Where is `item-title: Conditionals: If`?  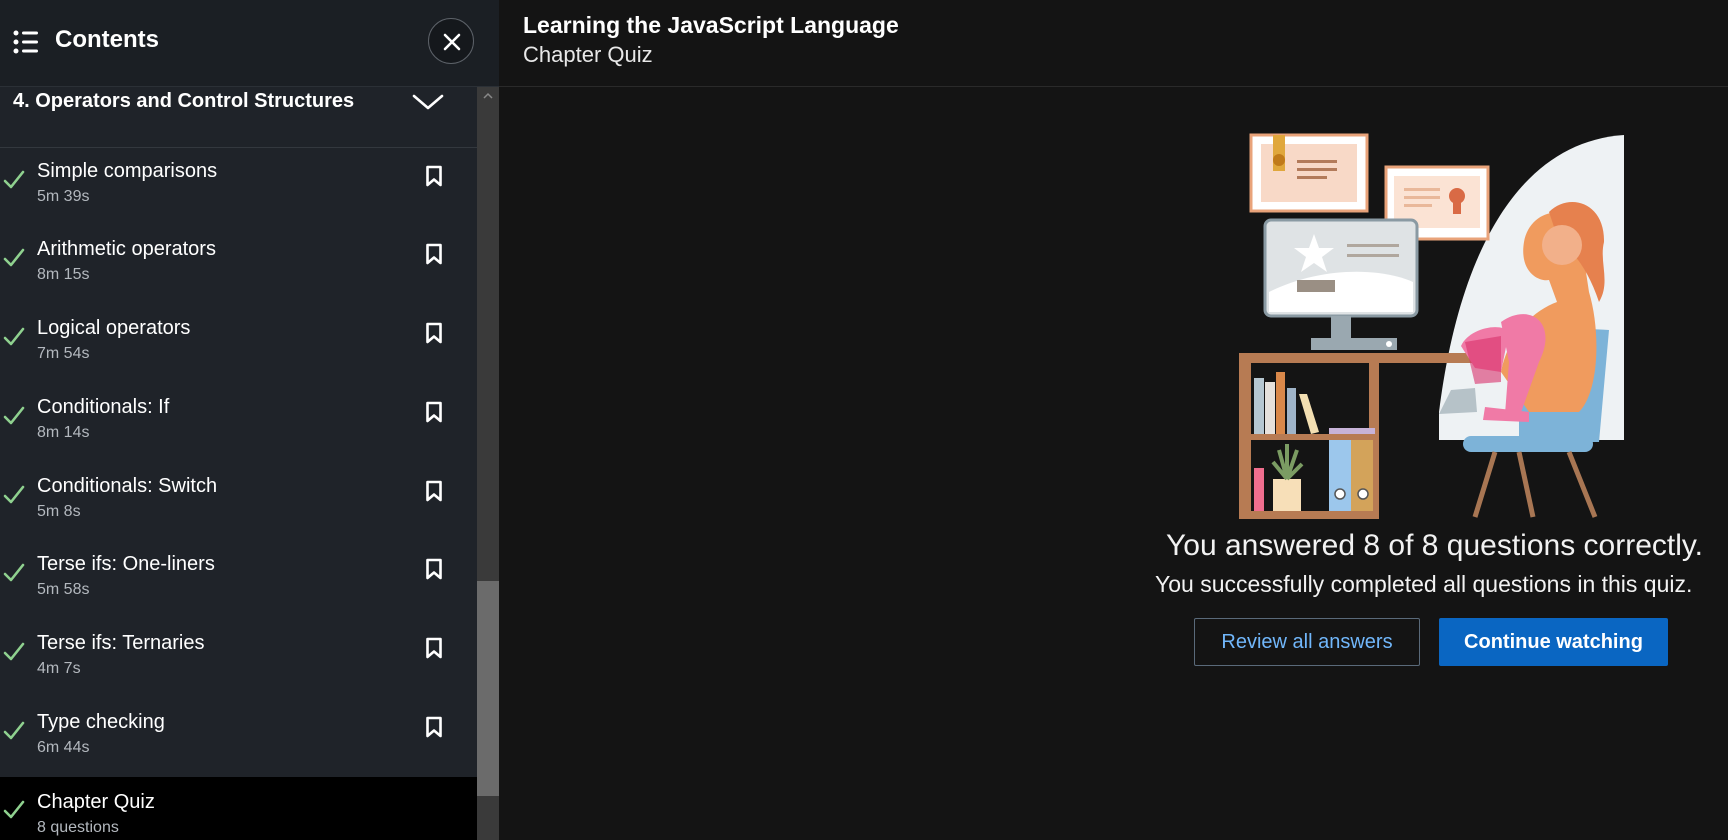
item-title: Conditionals: If is located at coordinates (103, 407).